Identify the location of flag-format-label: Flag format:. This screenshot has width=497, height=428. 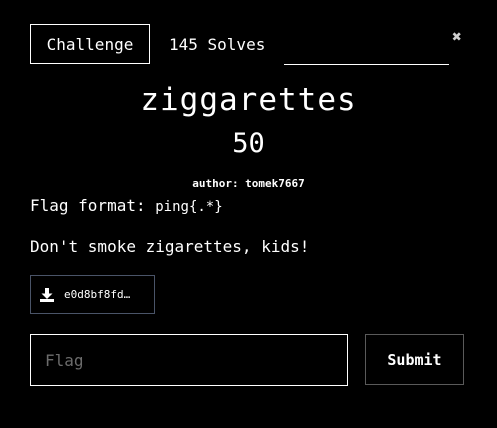
(93, 205).